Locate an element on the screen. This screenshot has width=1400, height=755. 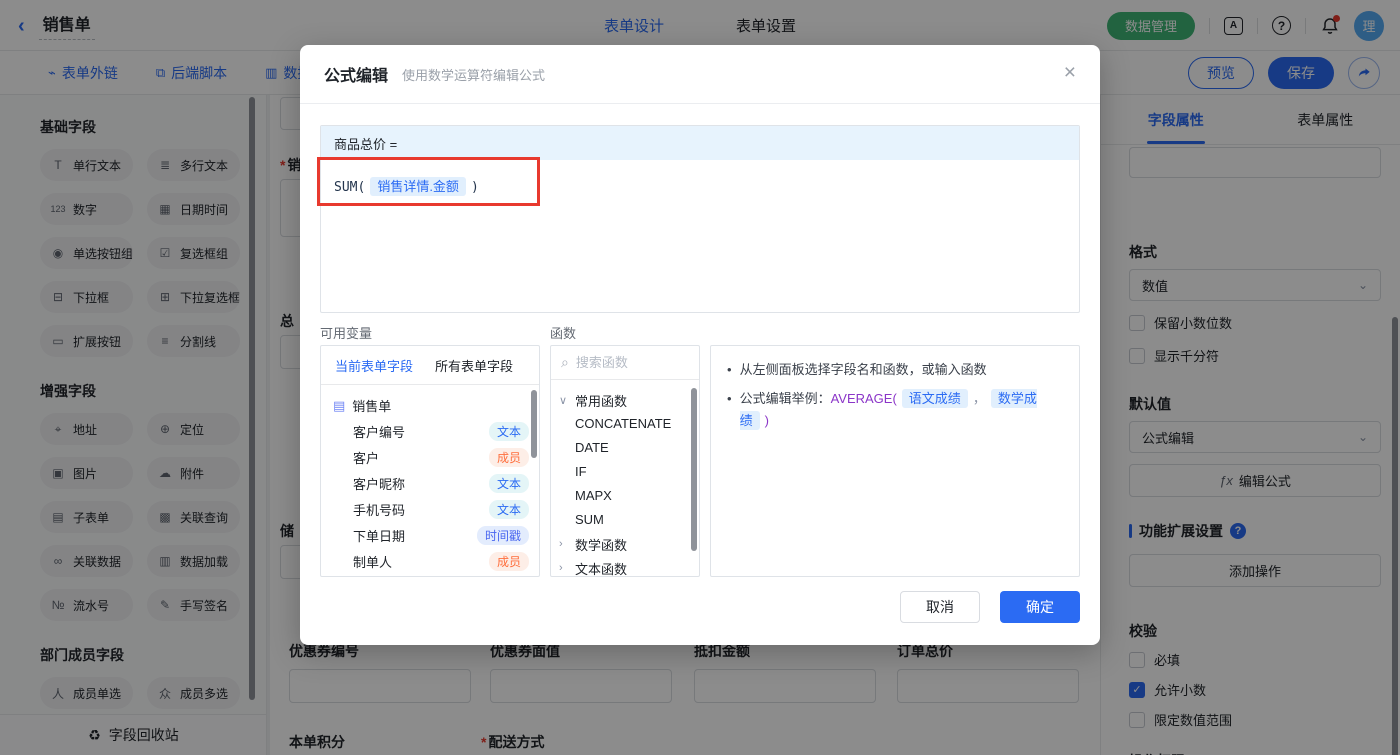
confirm-button: 确定 is located at coordinates (1040, 607).